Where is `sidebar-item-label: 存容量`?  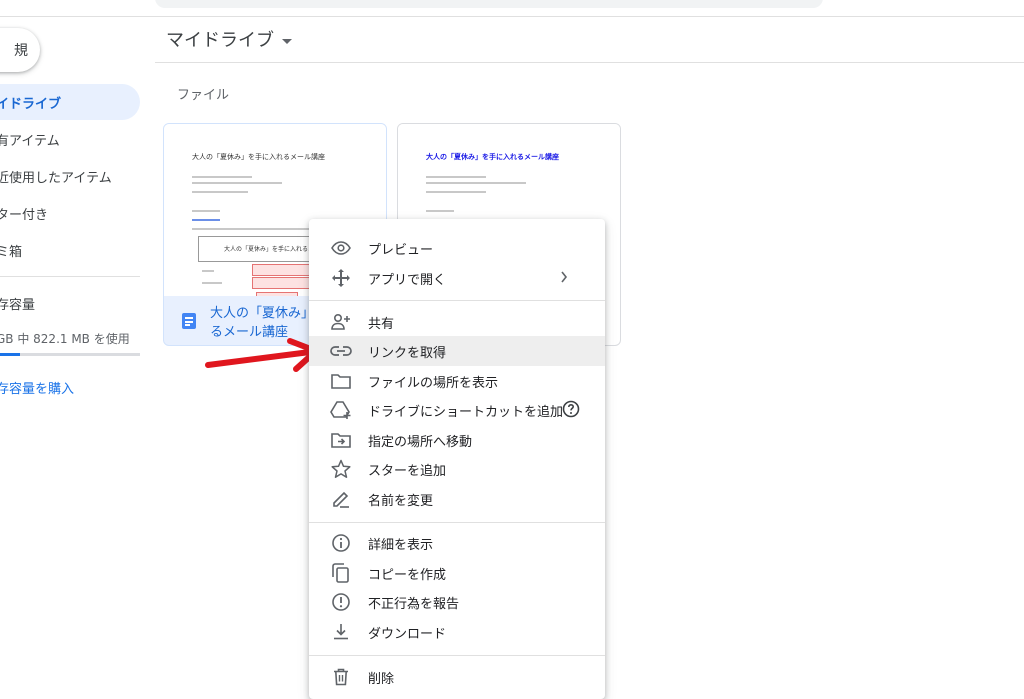
sidebar-item-label: 存容量 is located at coordinates (18, 305).